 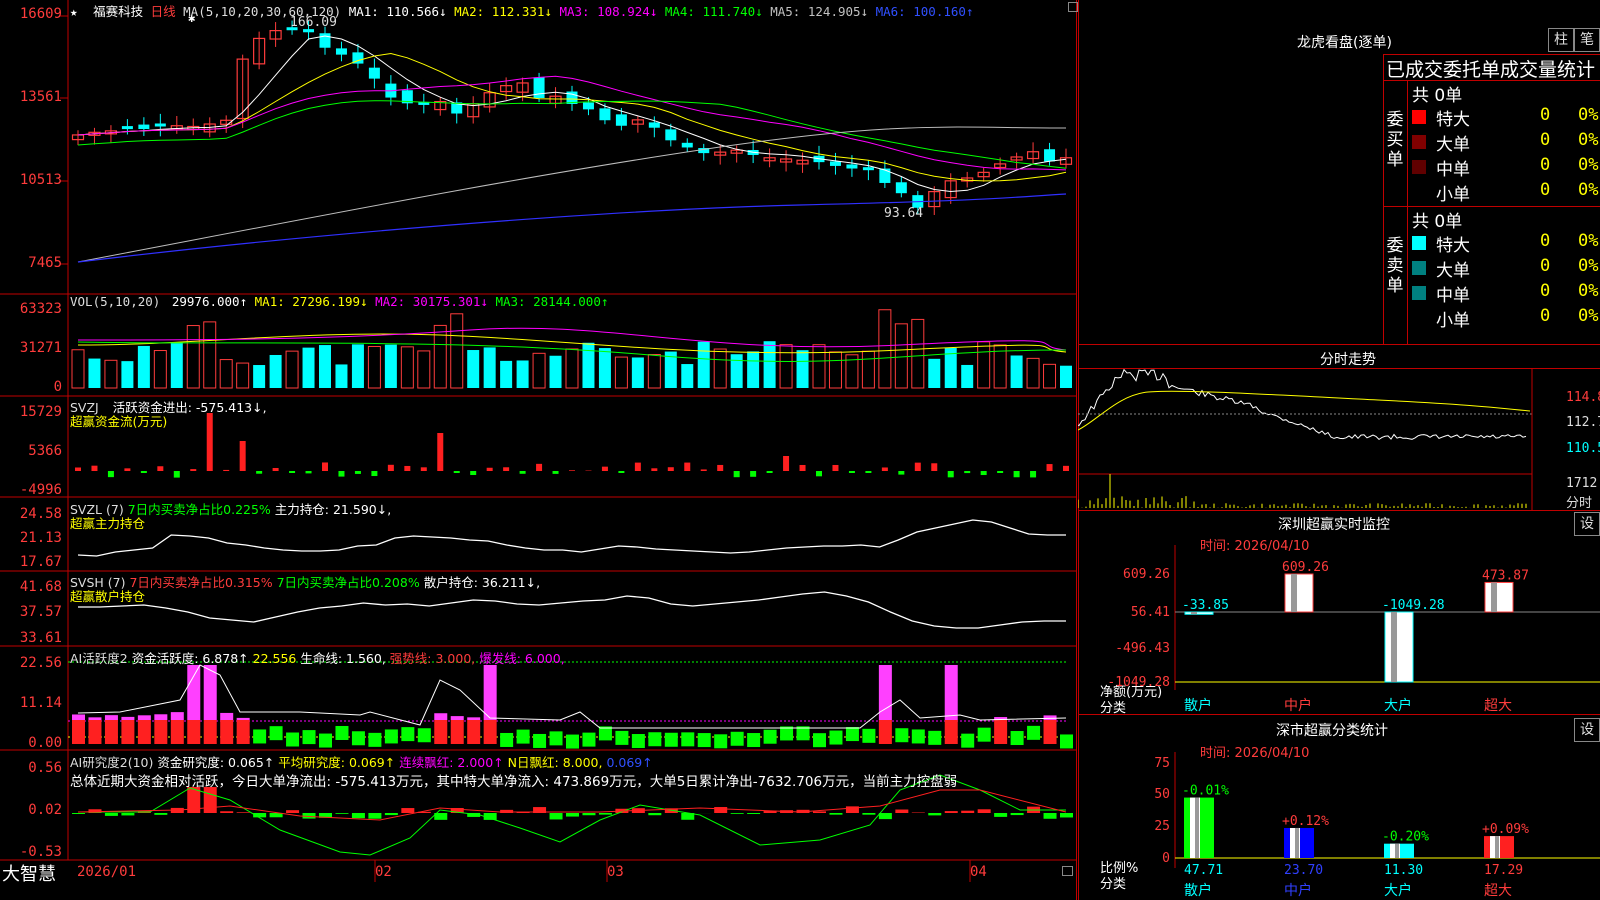 What do you see at coordinates (1162, 794) in the screenshot?
I see `class-ytick: 50` at bounding box center [1162, 794].